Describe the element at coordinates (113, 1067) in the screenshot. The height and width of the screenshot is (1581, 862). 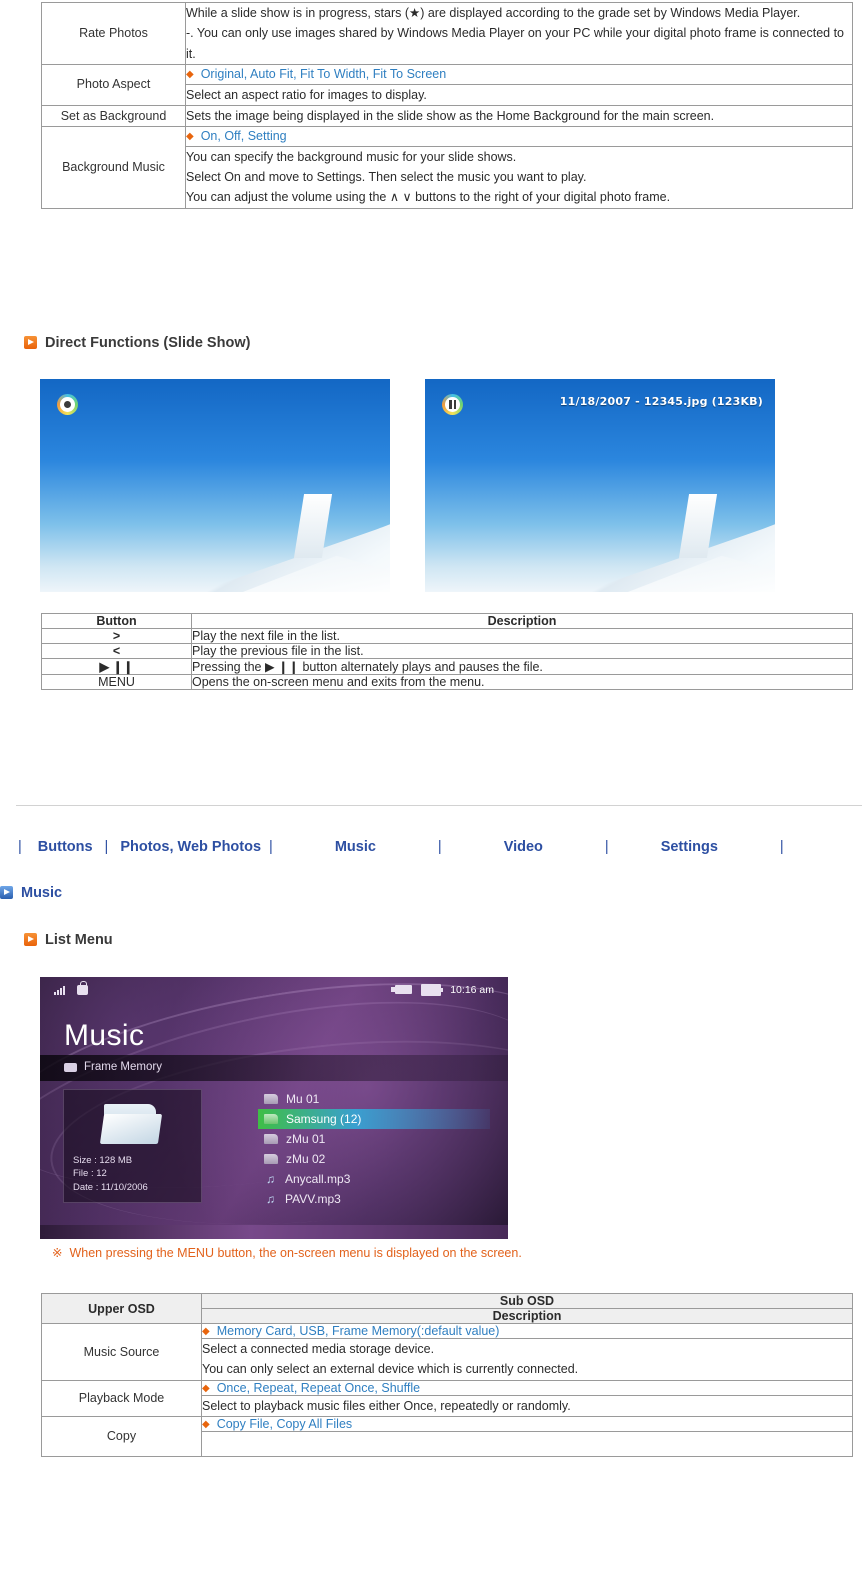
I see `device-source-label-row: Frame Memory` at that location.